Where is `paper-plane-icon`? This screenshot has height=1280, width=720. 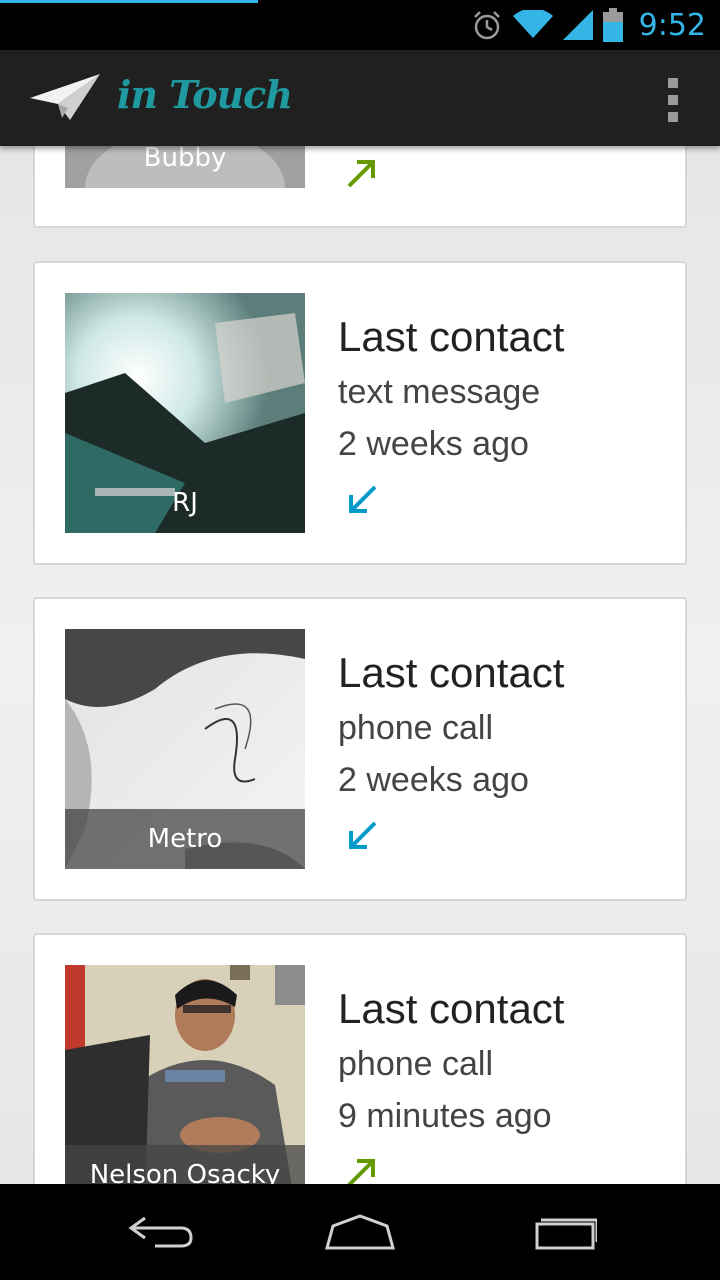
paper-plane-icon is located at coordinates (65, 98).